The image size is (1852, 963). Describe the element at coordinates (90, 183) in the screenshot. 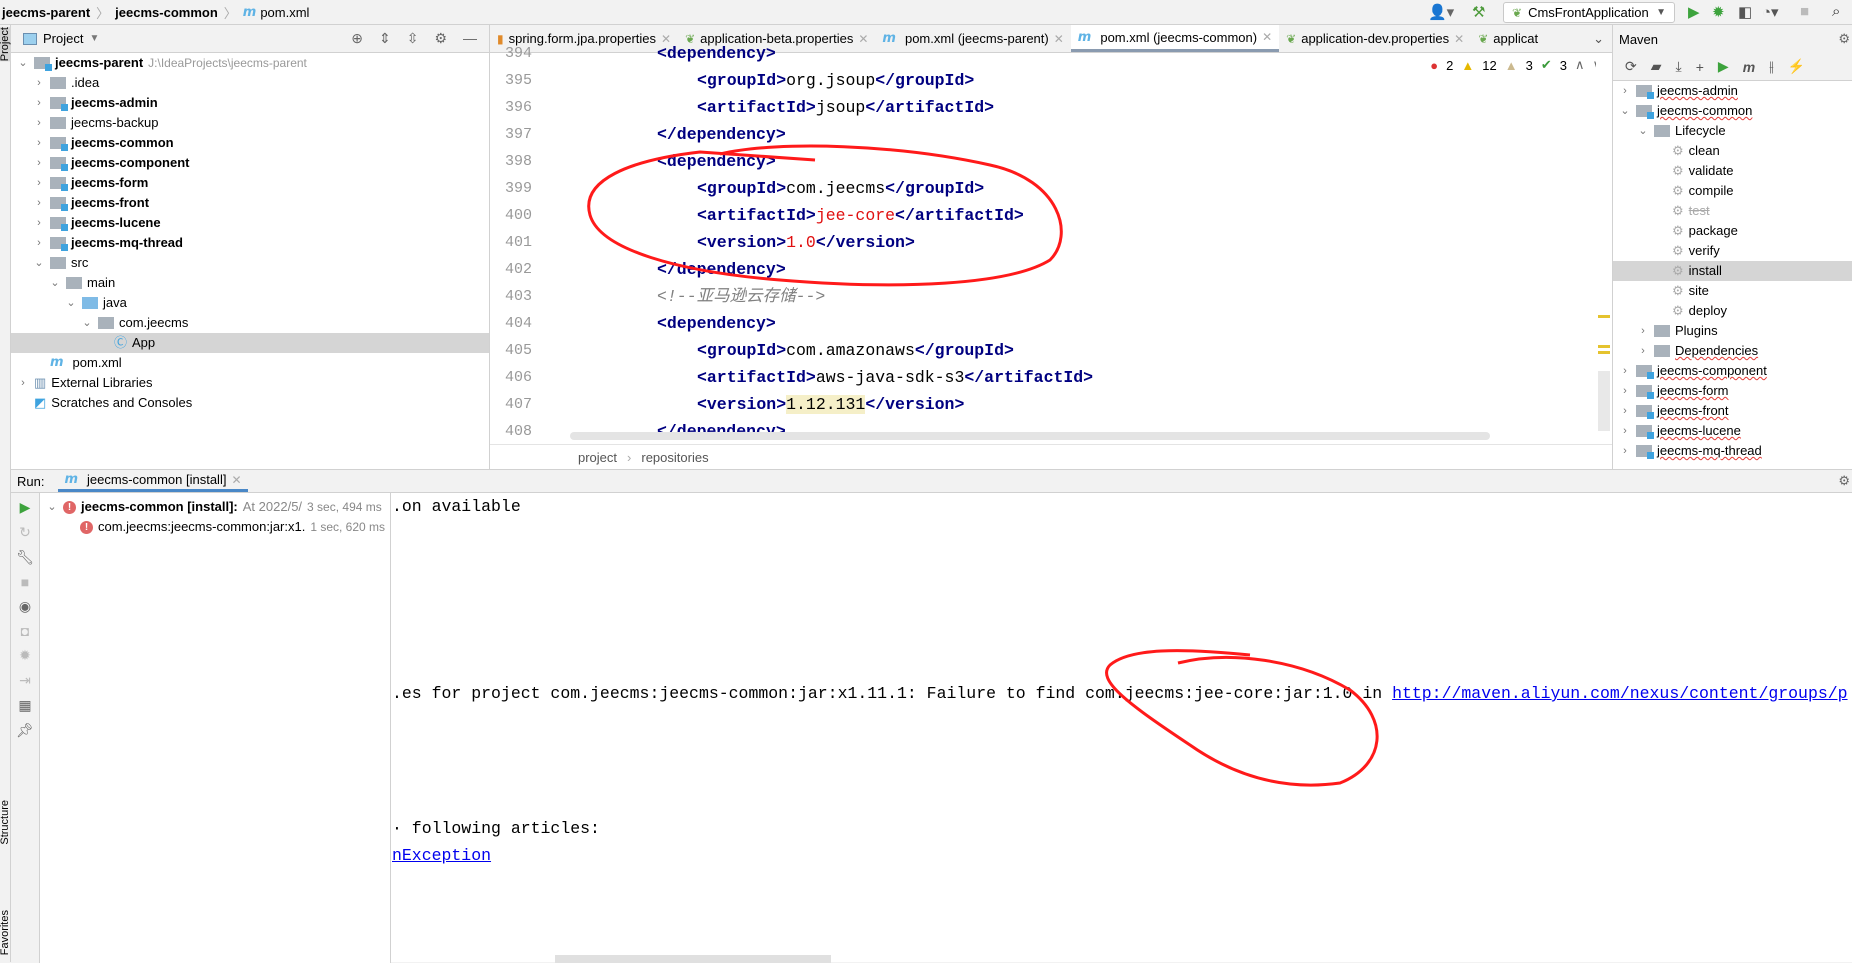

I see `project-tree-item: › jeecms-form` at that location.